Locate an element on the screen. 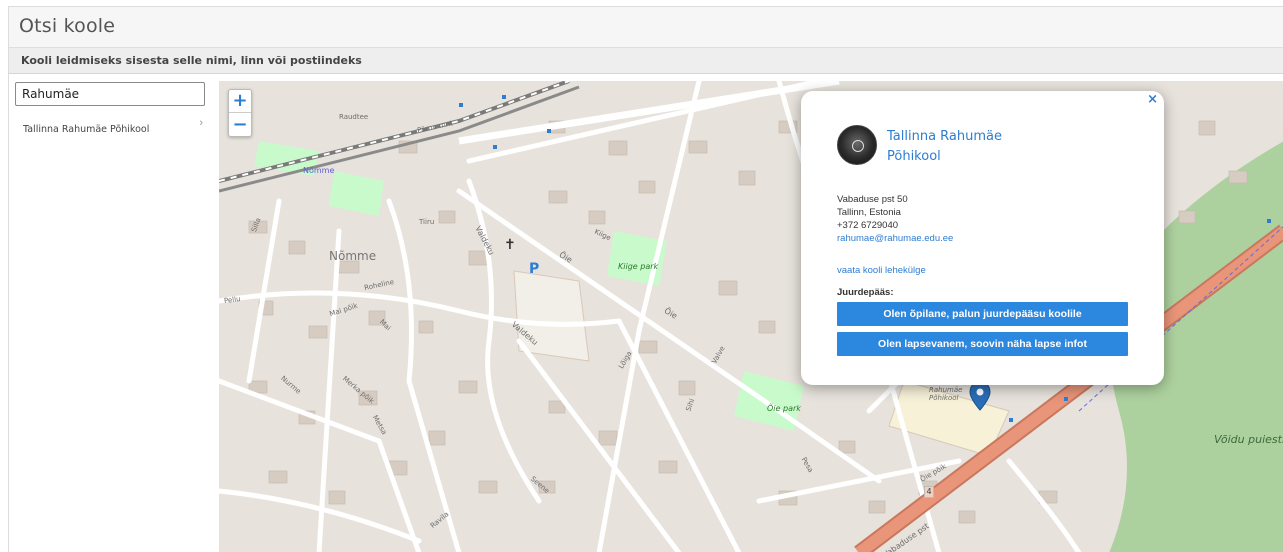 This screenshot has height=552, width=1283. school-logo is located at coordinates (857, 145).